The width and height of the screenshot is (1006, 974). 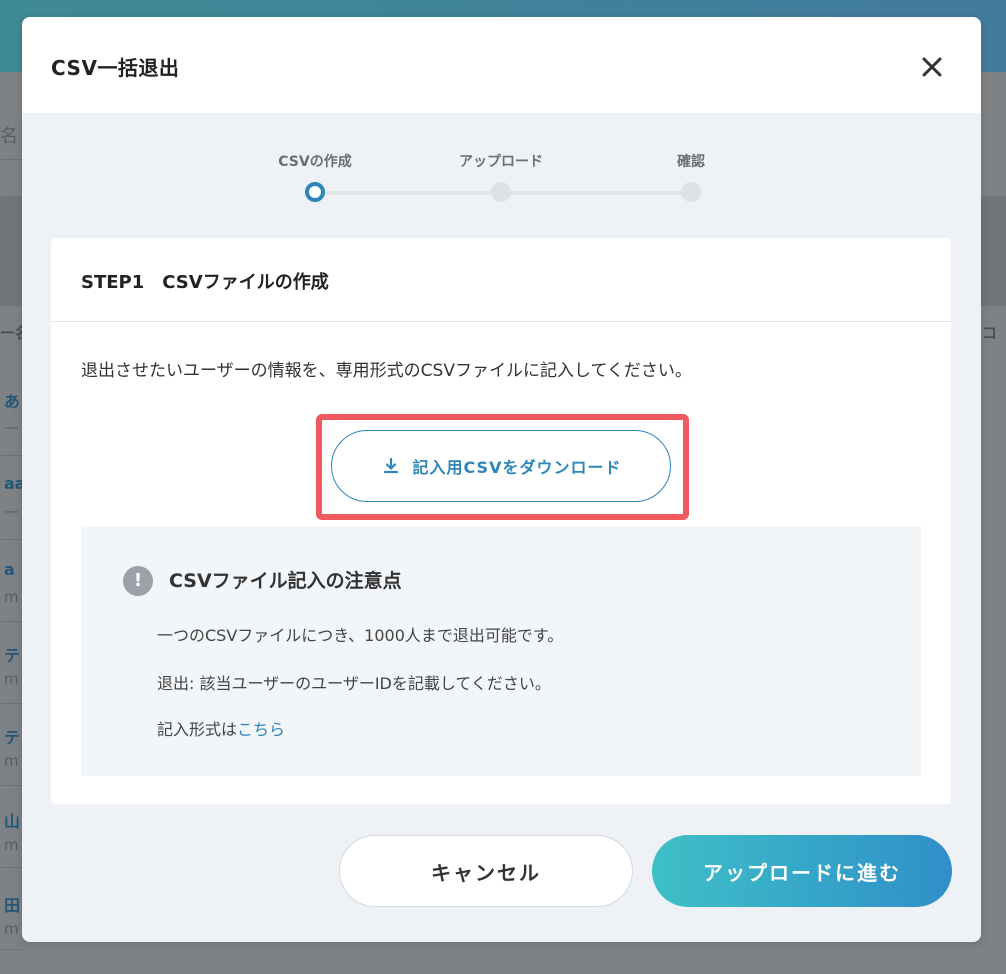 I want to click on background-column-header-code: コ, so click(x=990, y=333).